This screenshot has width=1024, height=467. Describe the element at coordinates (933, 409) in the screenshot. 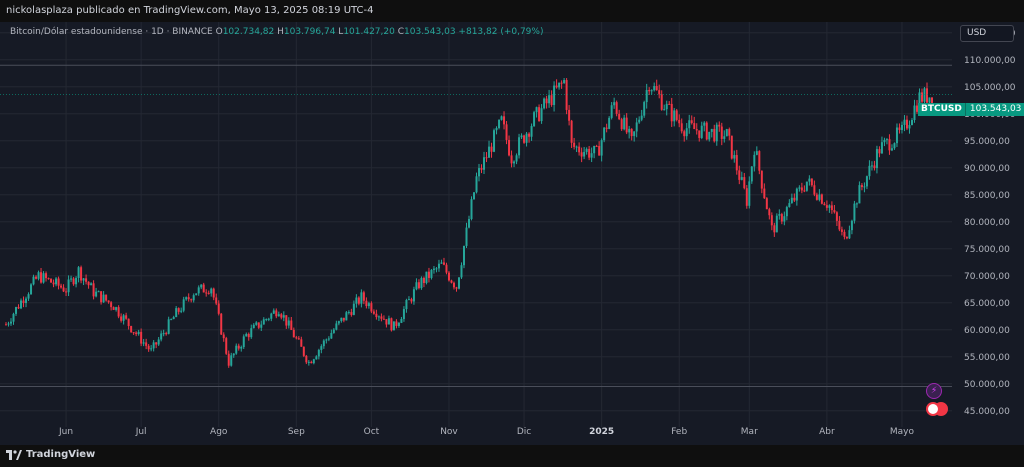

I see `us-flag-icon` at that location.